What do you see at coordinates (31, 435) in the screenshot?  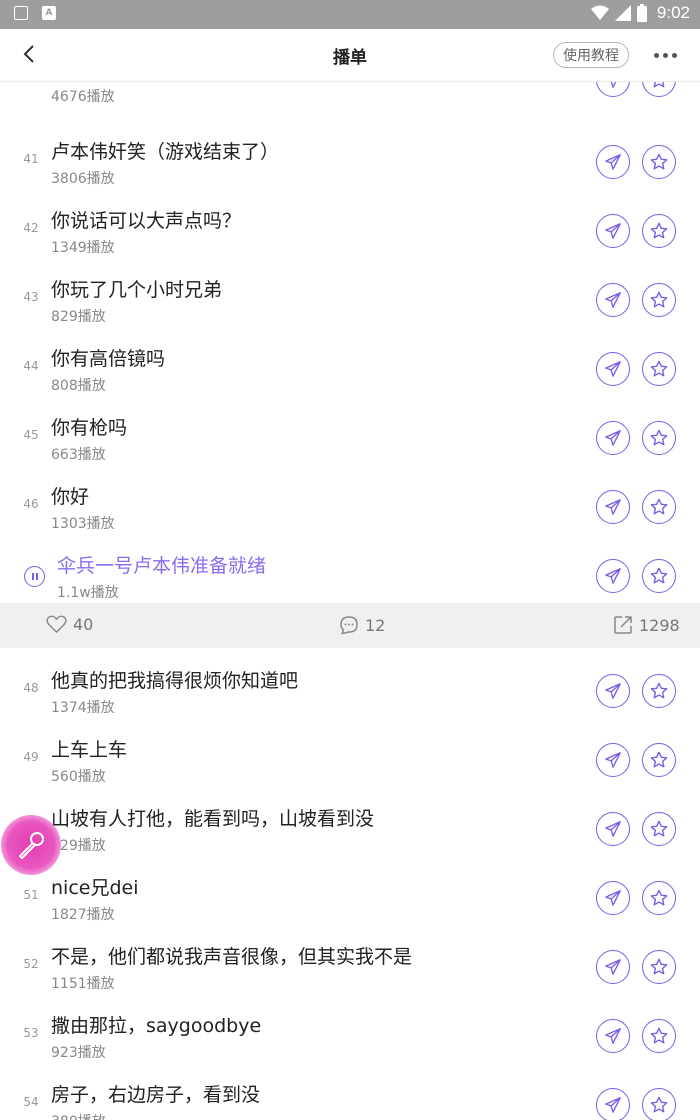 I see `track-index: 45` at bounding box center [31, 435].